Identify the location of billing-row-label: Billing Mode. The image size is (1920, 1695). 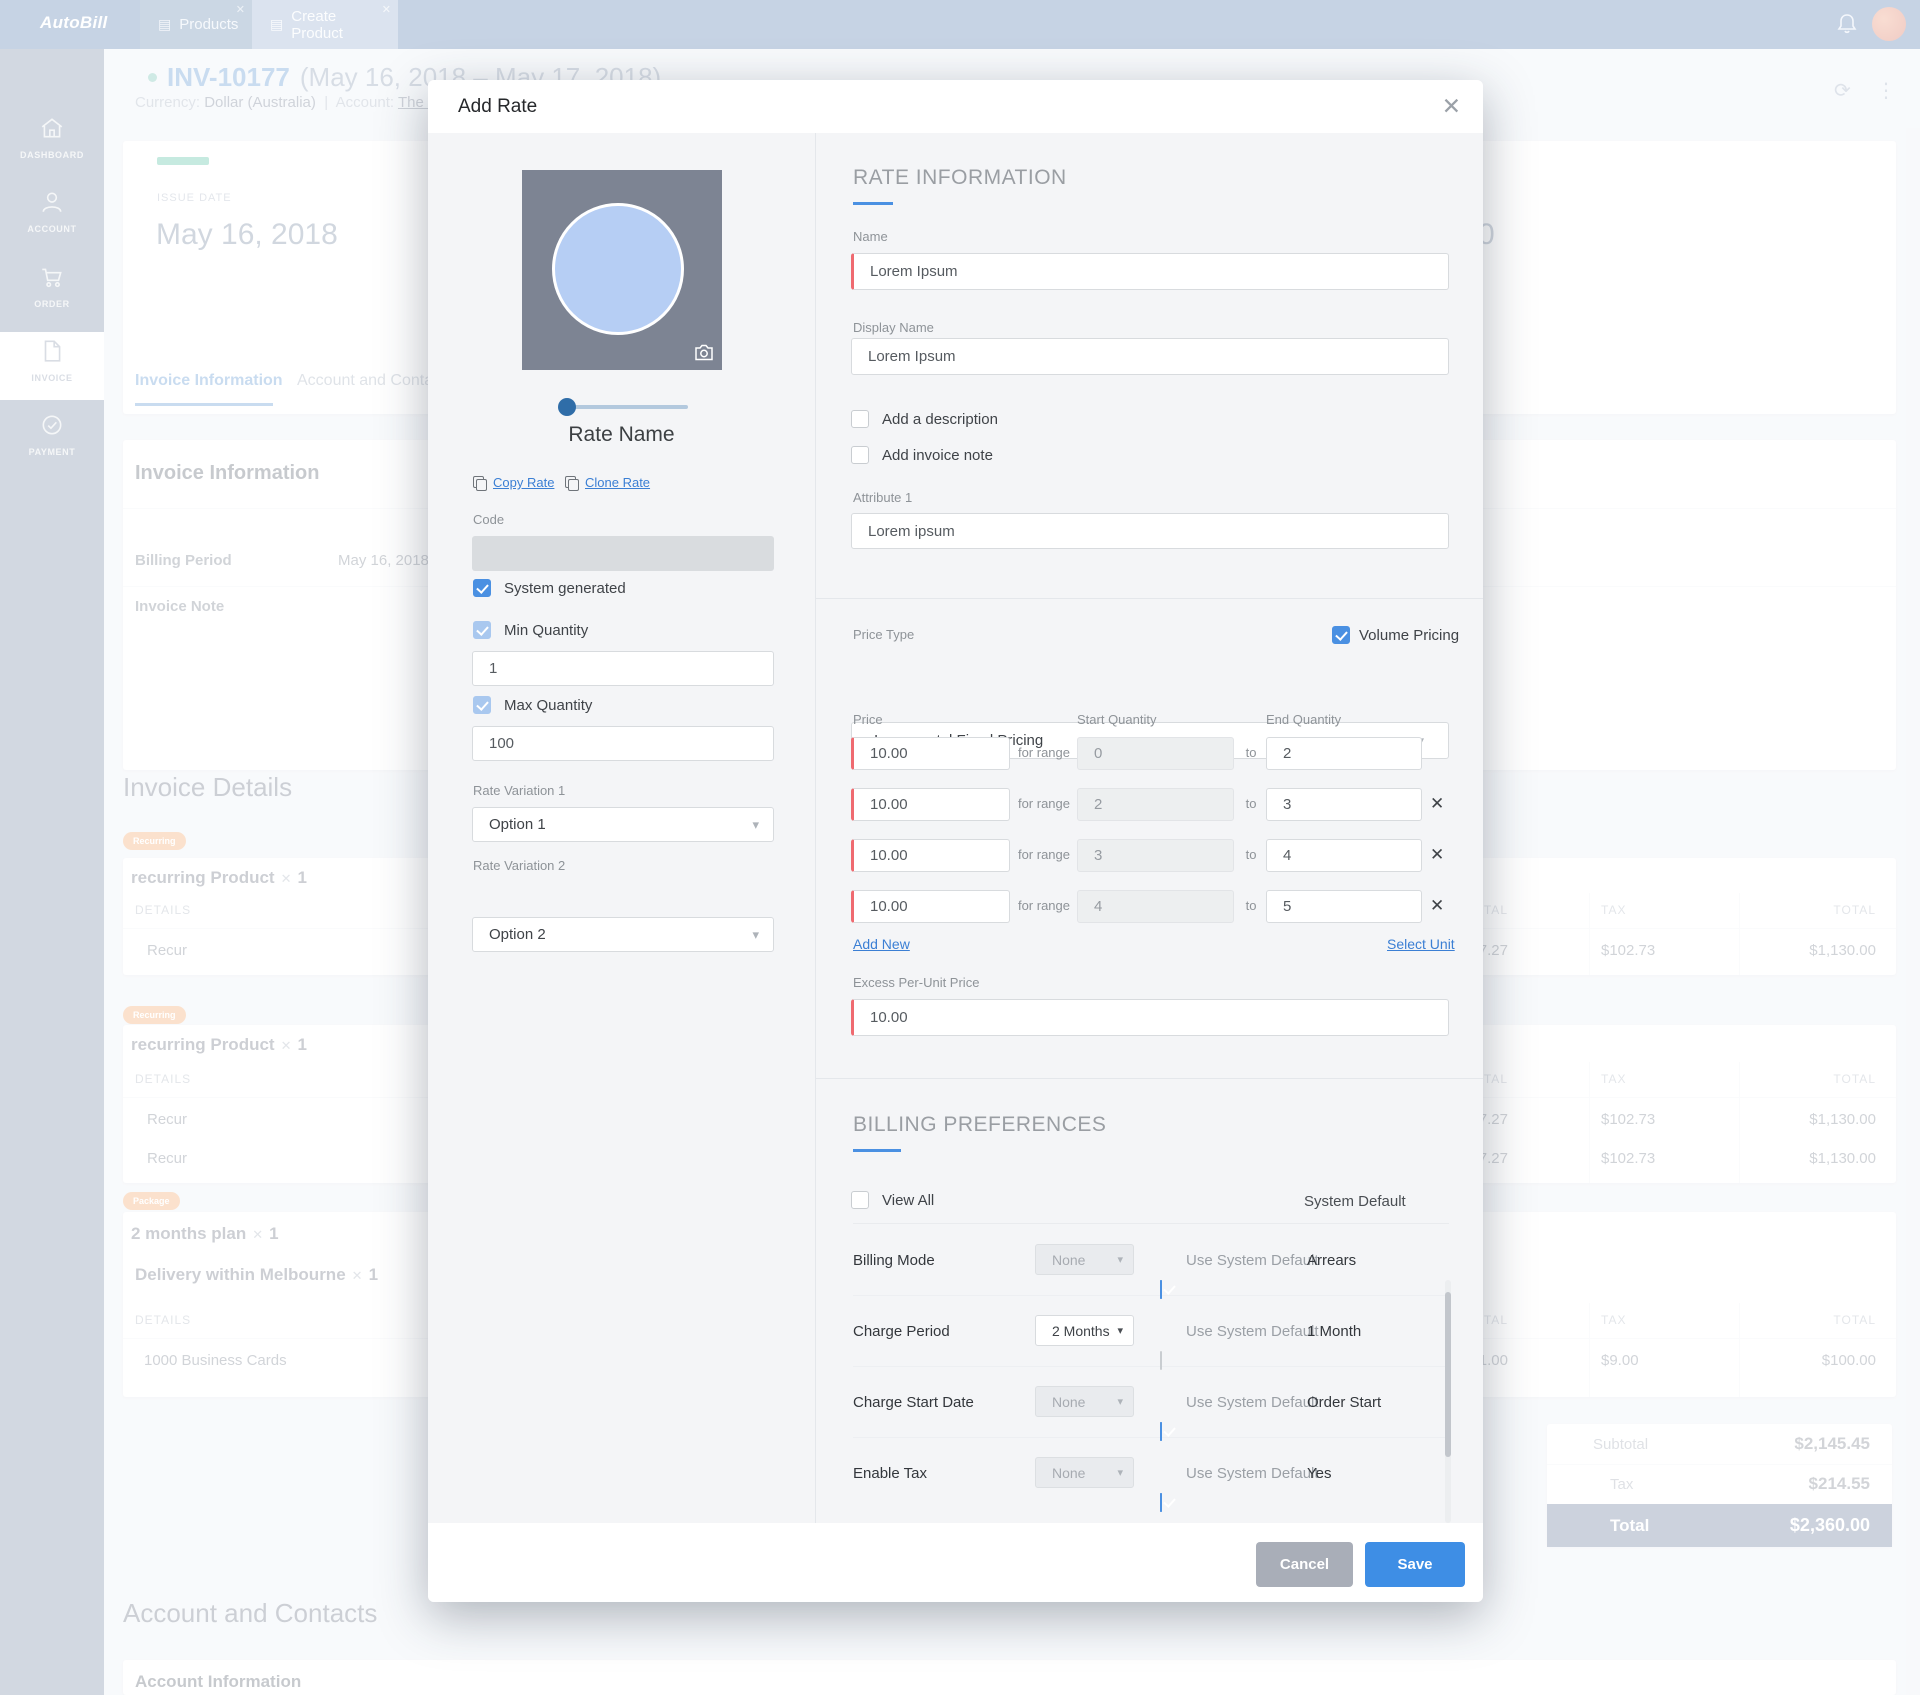
(894, 1260).